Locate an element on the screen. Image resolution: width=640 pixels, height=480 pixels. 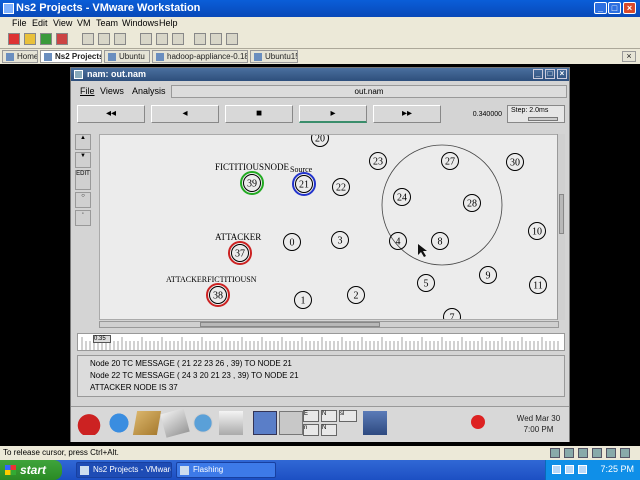
node-7: 7 is located at coordinates (452, 314).